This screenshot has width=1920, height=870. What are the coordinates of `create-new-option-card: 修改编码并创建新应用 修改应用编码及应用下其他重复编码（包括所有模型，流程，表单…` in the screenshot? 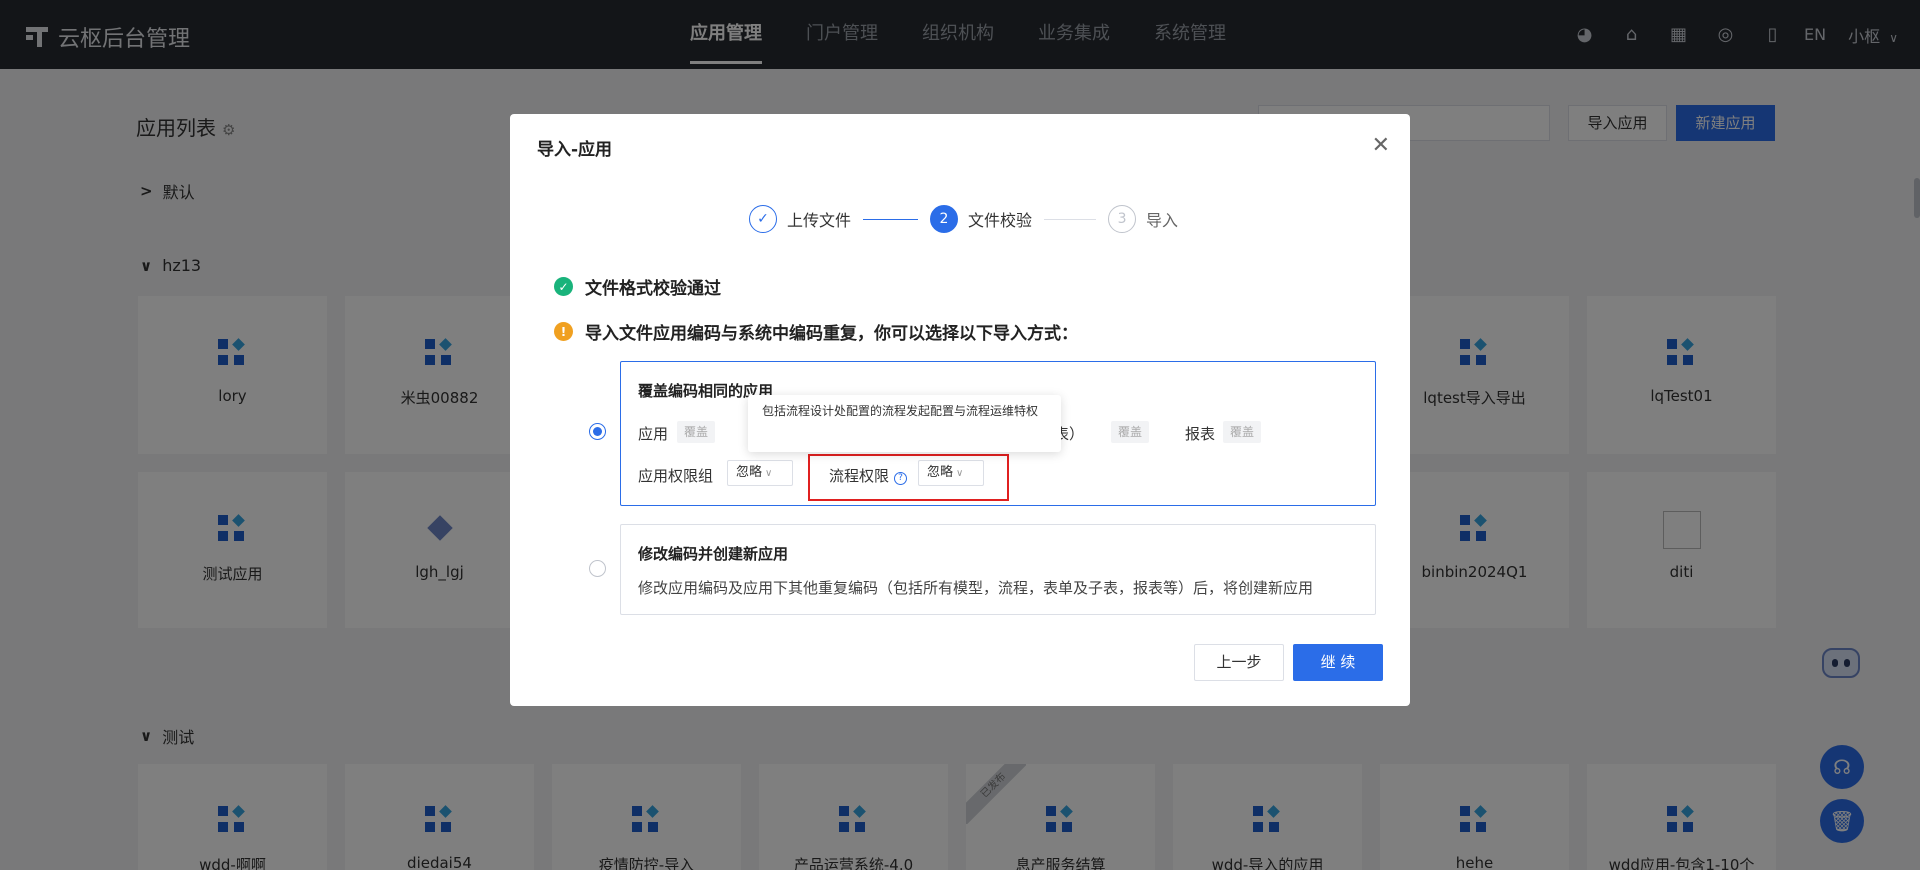 It's located at (998, 569).